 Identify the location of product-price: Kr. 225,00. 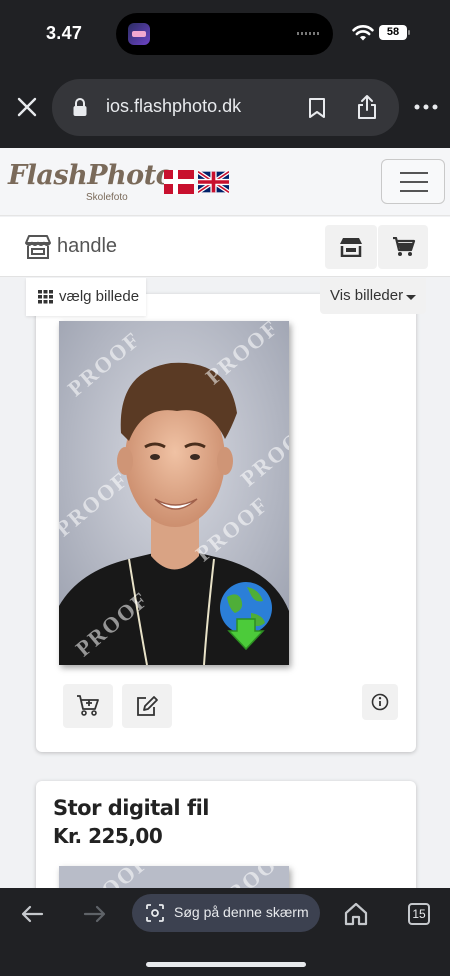
(108, 836).